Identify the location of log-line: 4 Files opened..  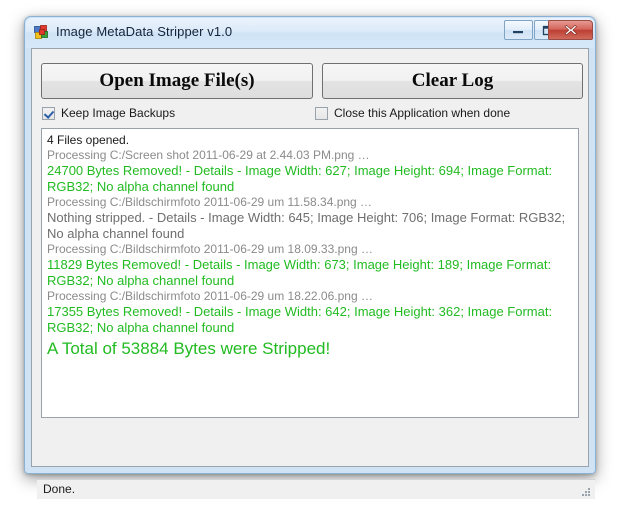
(88, 140).